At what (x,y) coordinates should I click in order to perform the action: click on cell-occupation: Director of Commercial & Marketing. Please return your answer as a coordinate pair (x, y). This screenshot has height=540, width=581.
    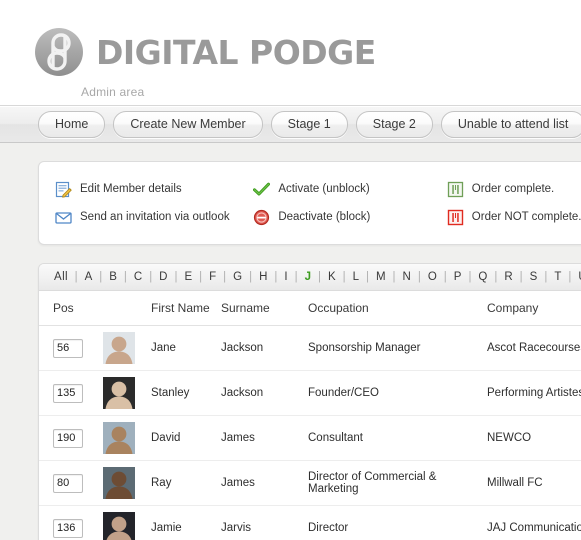
    Looking at the image, I should click on (397, 483).